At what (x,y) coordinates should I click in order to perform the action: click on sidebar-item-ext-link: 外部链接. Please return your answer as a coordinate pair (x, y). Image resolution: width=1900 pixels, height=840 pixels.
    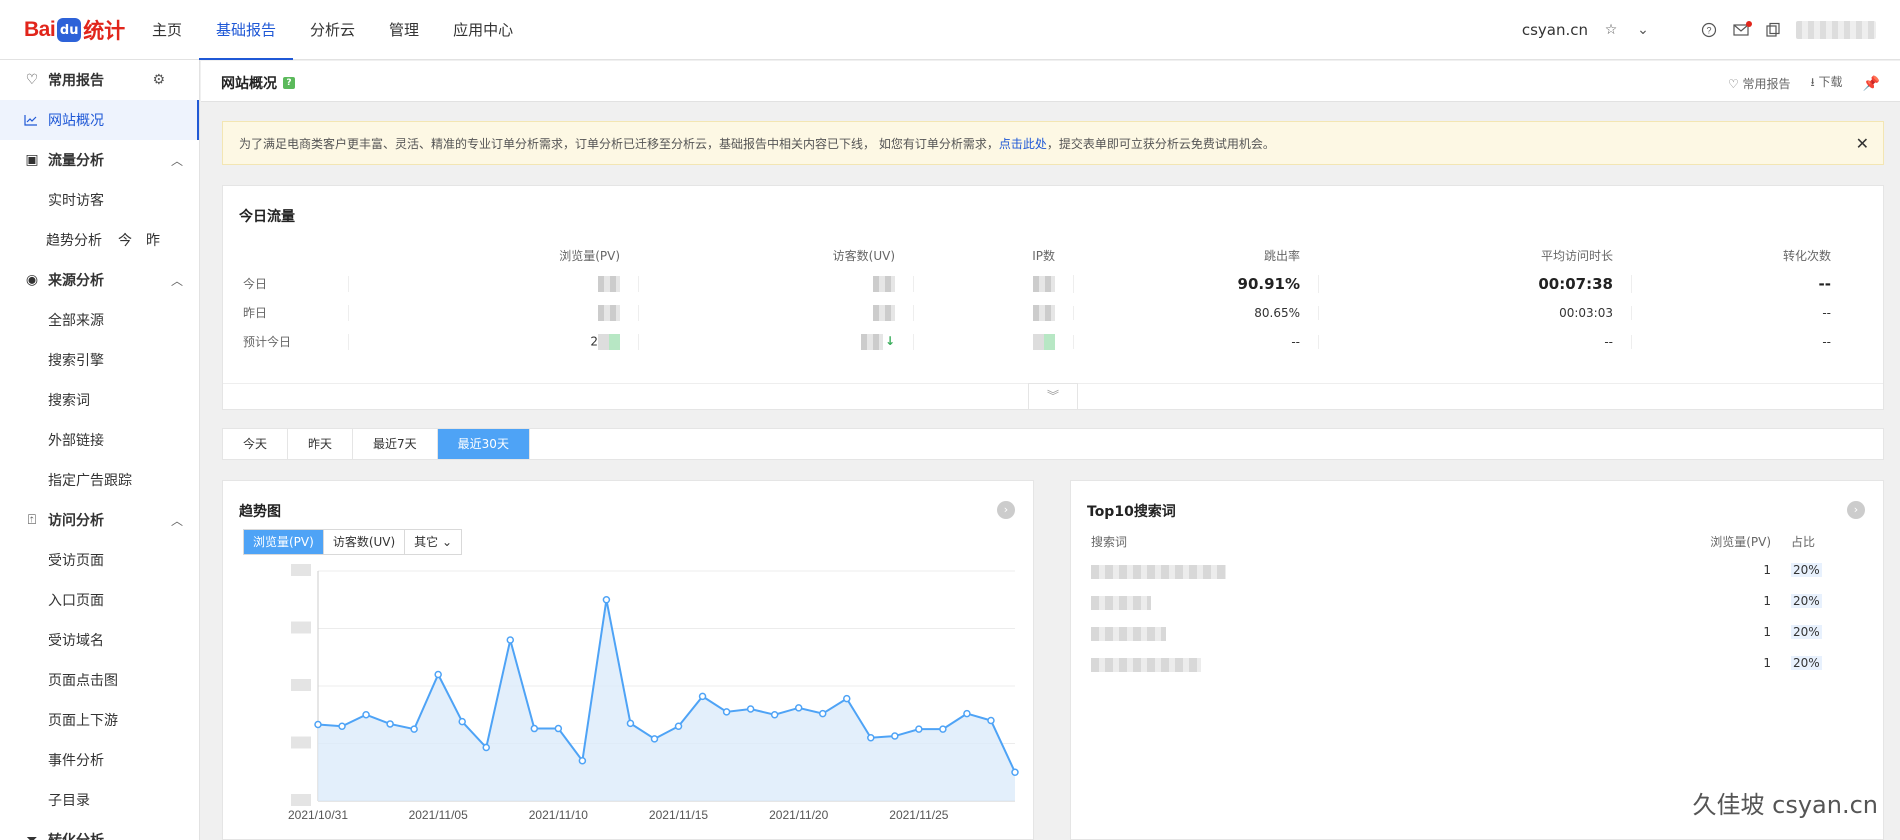
    Looking at the image, I should click on (99, 440).